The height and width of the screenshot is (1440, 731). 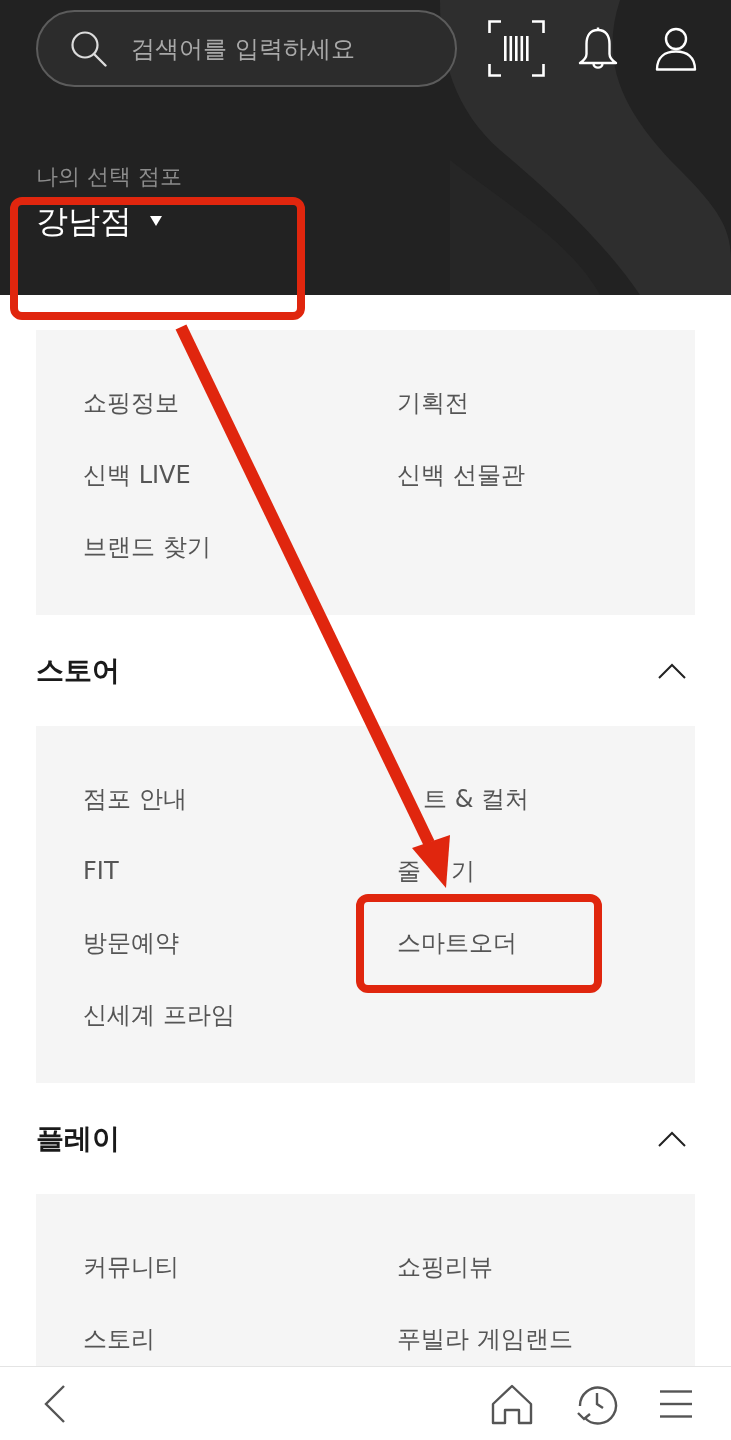 I want to click on menu-link: 쇼핑리뷰, so click(x=445, y=1267).